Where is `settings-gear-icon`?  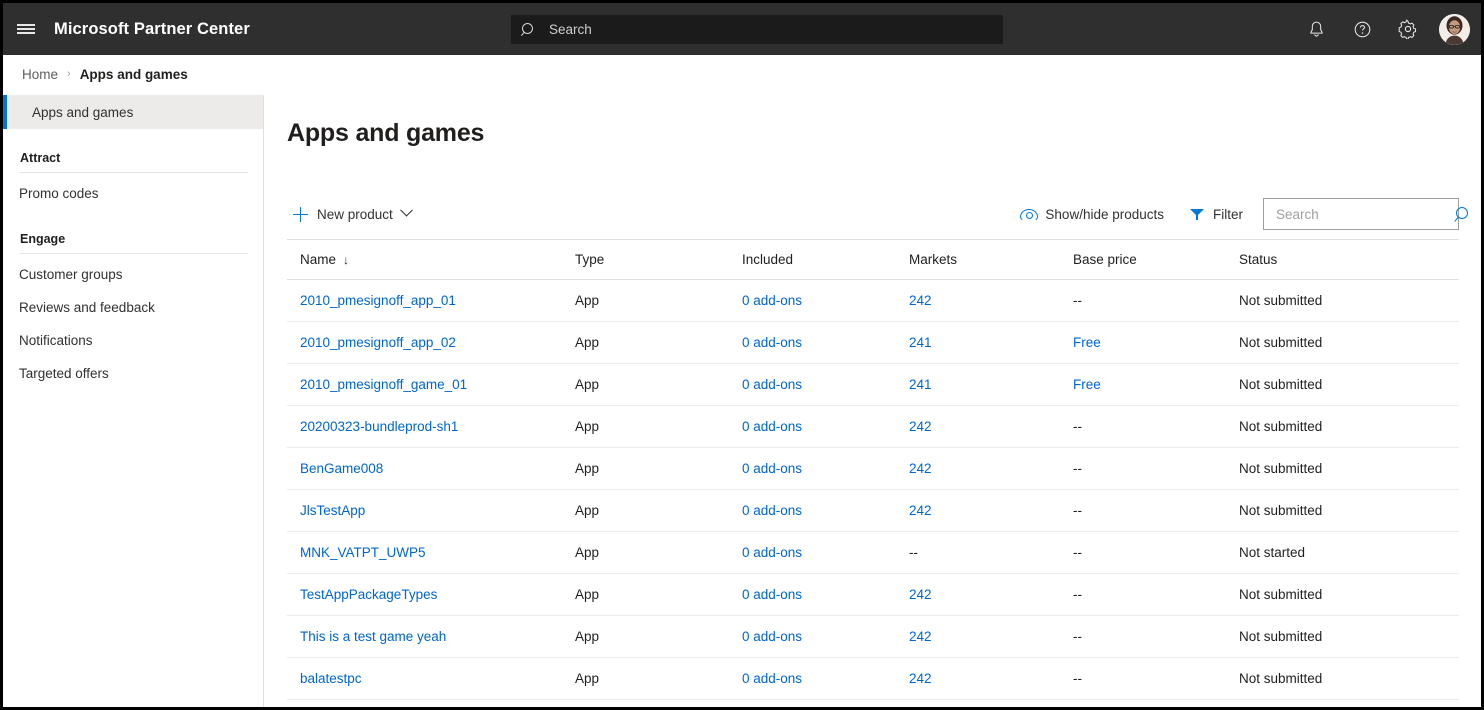
settings-gear-icon is located at coordinates (1408, 29).